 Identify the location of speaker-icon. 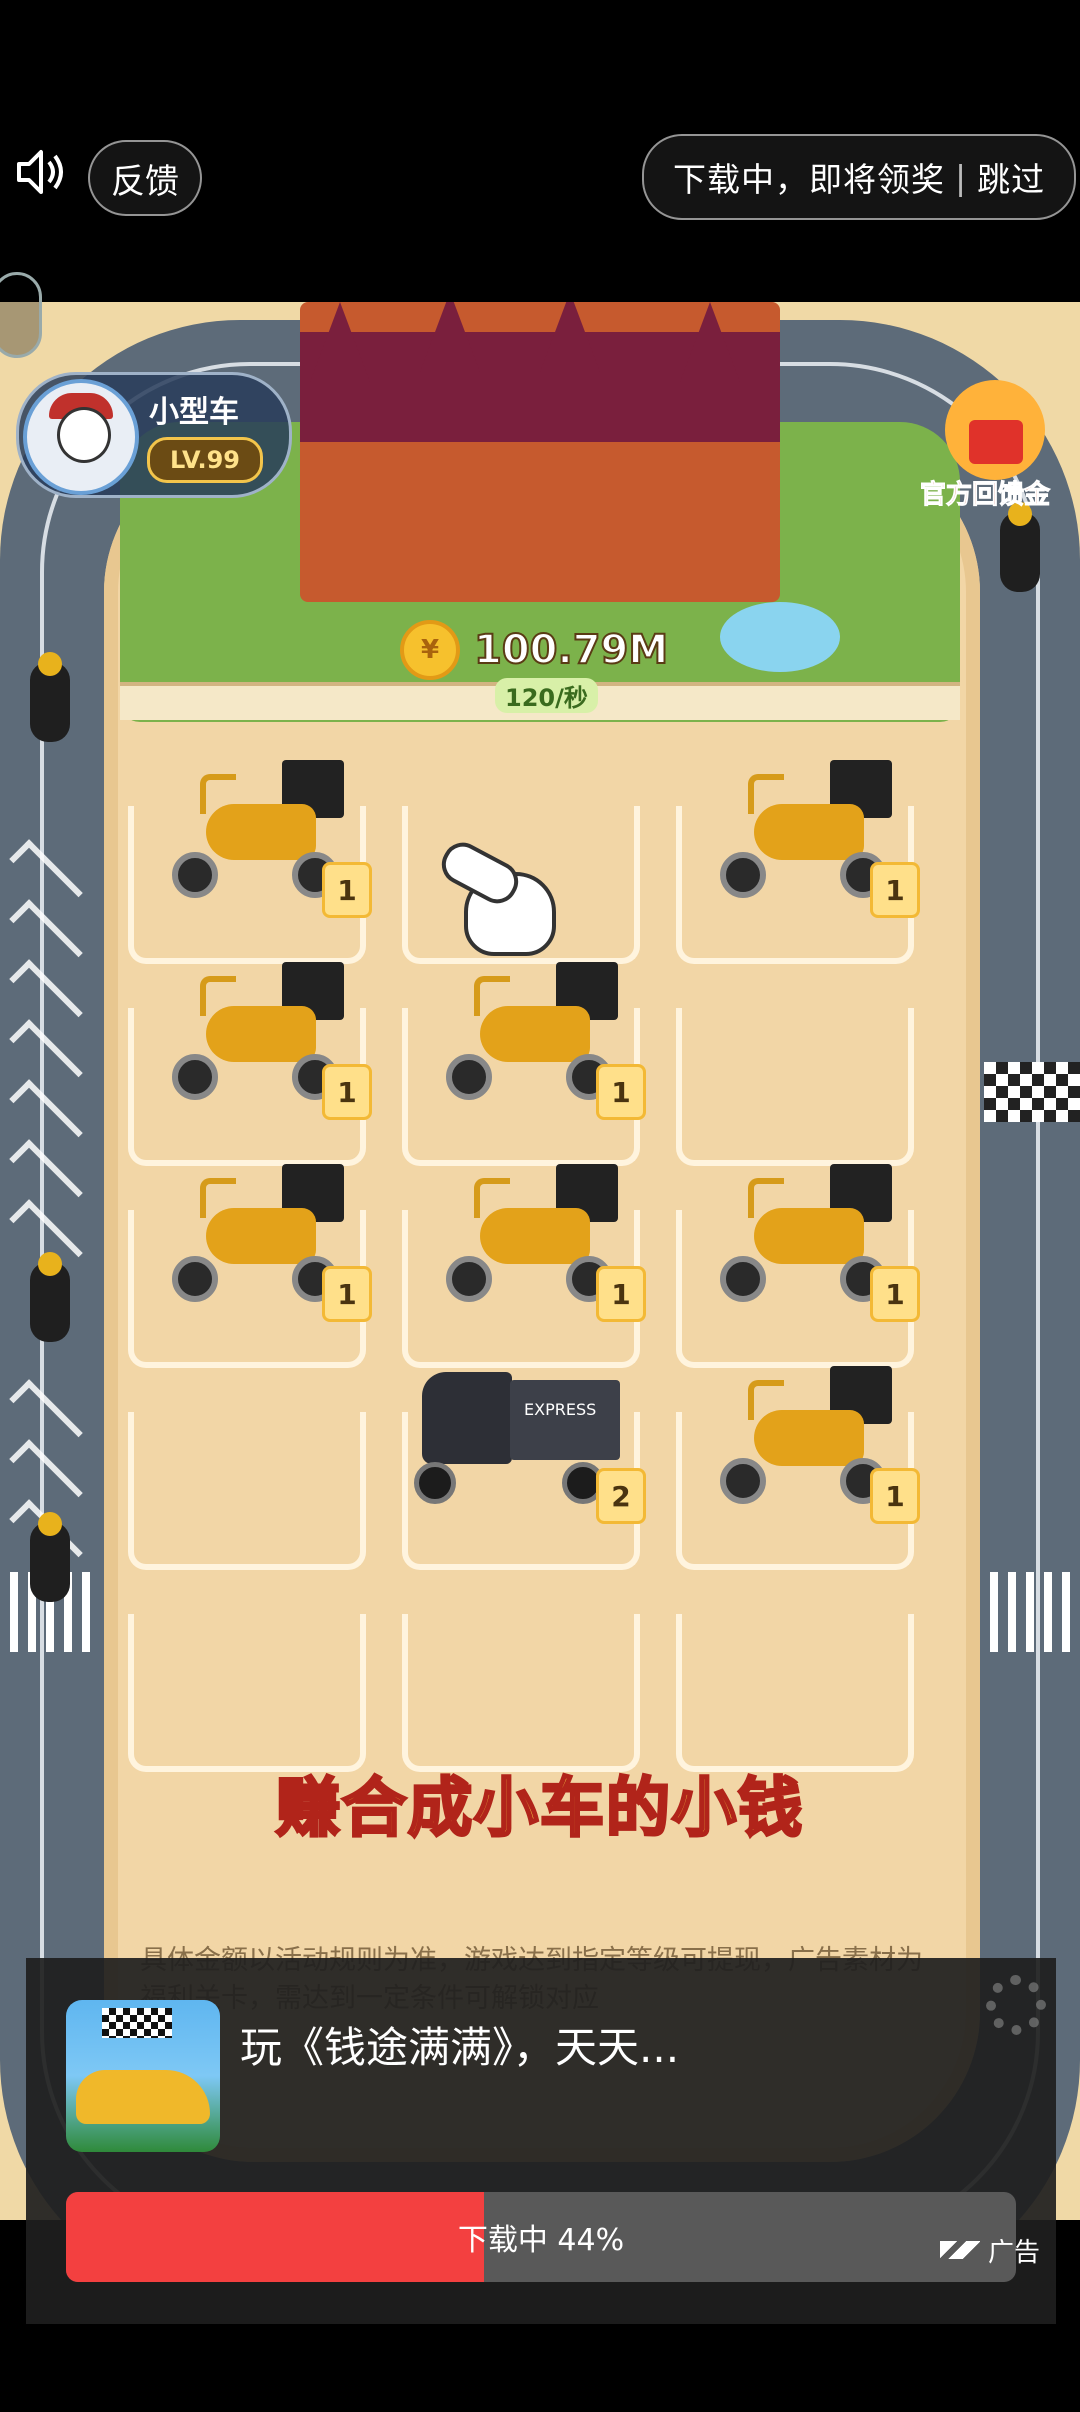
(40, 172).